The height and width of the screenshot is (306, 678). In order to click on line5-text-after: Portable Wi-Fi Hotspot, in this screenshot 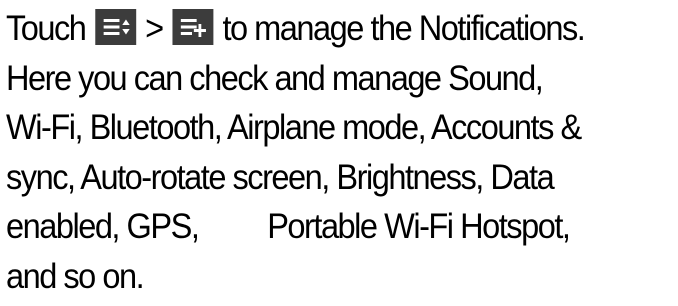, I will do `click(419, 227)`.